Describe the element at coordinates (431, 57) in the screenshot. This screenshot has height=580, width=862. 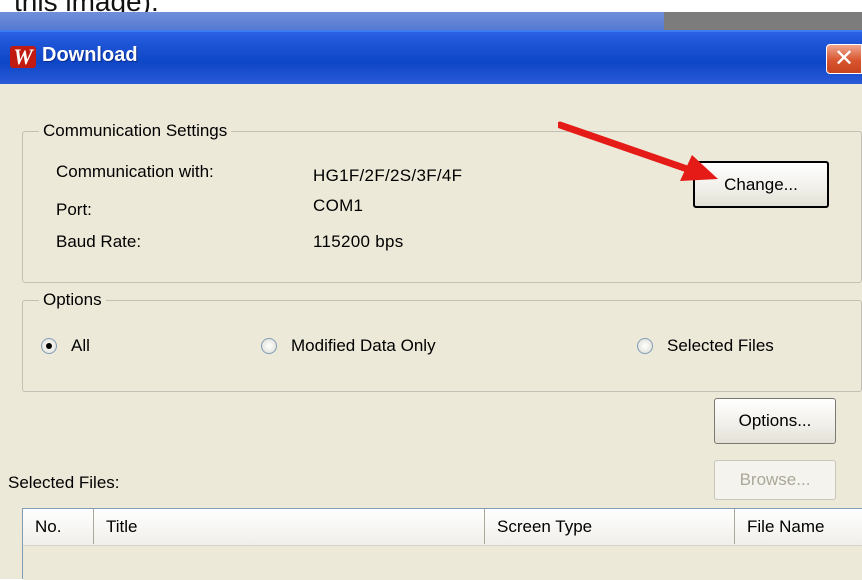
I see `titlebar: W Download ✕` at that location.